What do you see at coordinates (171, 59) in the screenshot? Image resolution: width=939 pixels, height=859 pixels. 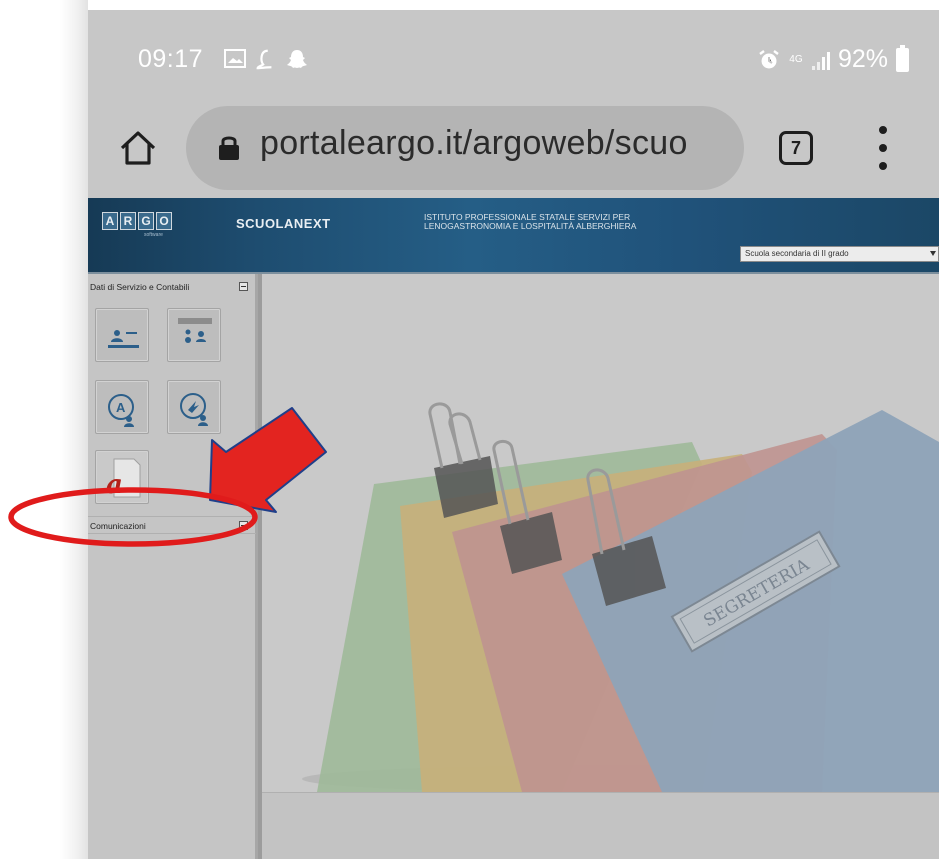 I see `status-time: 09:17` at bounding box center [171, 59].